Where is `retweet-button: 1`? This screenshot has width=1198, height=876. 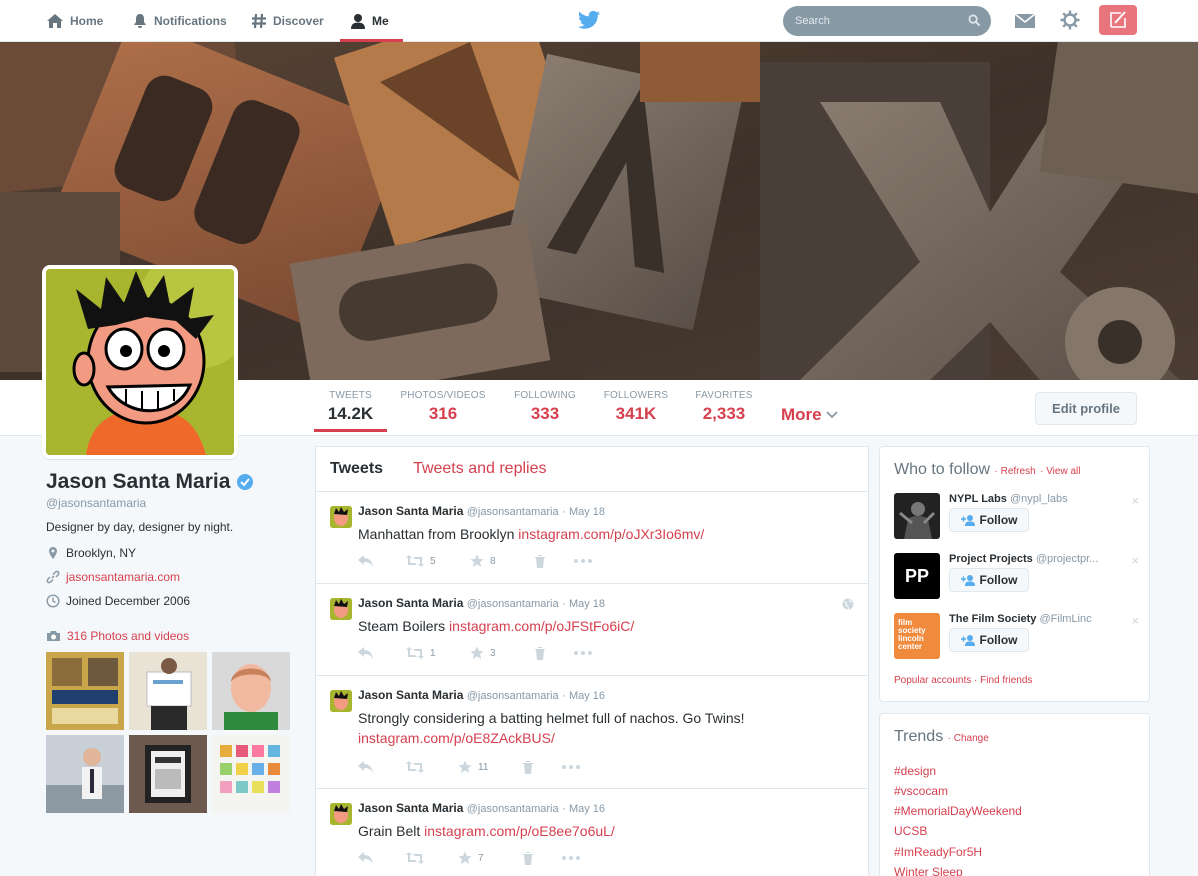
retweet-button: 1 is located at coordinates (438, 653).